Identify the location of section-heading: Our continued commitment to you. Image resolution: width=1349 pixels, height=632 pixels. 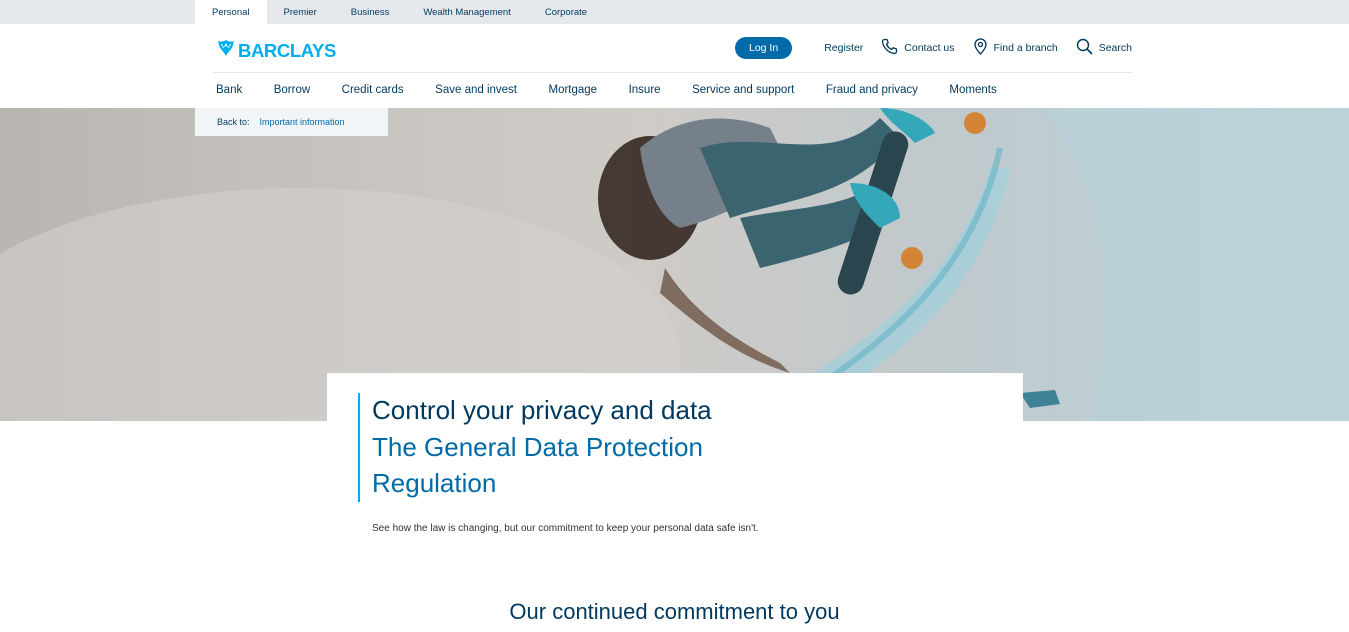
(674, 611).